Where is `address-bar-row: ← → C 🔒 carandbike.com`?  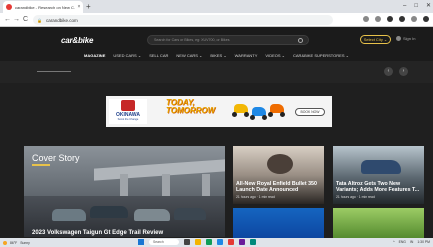 address-bar-row: ← → C 🔒 carandbike.com is located at coordinates (216, 20).